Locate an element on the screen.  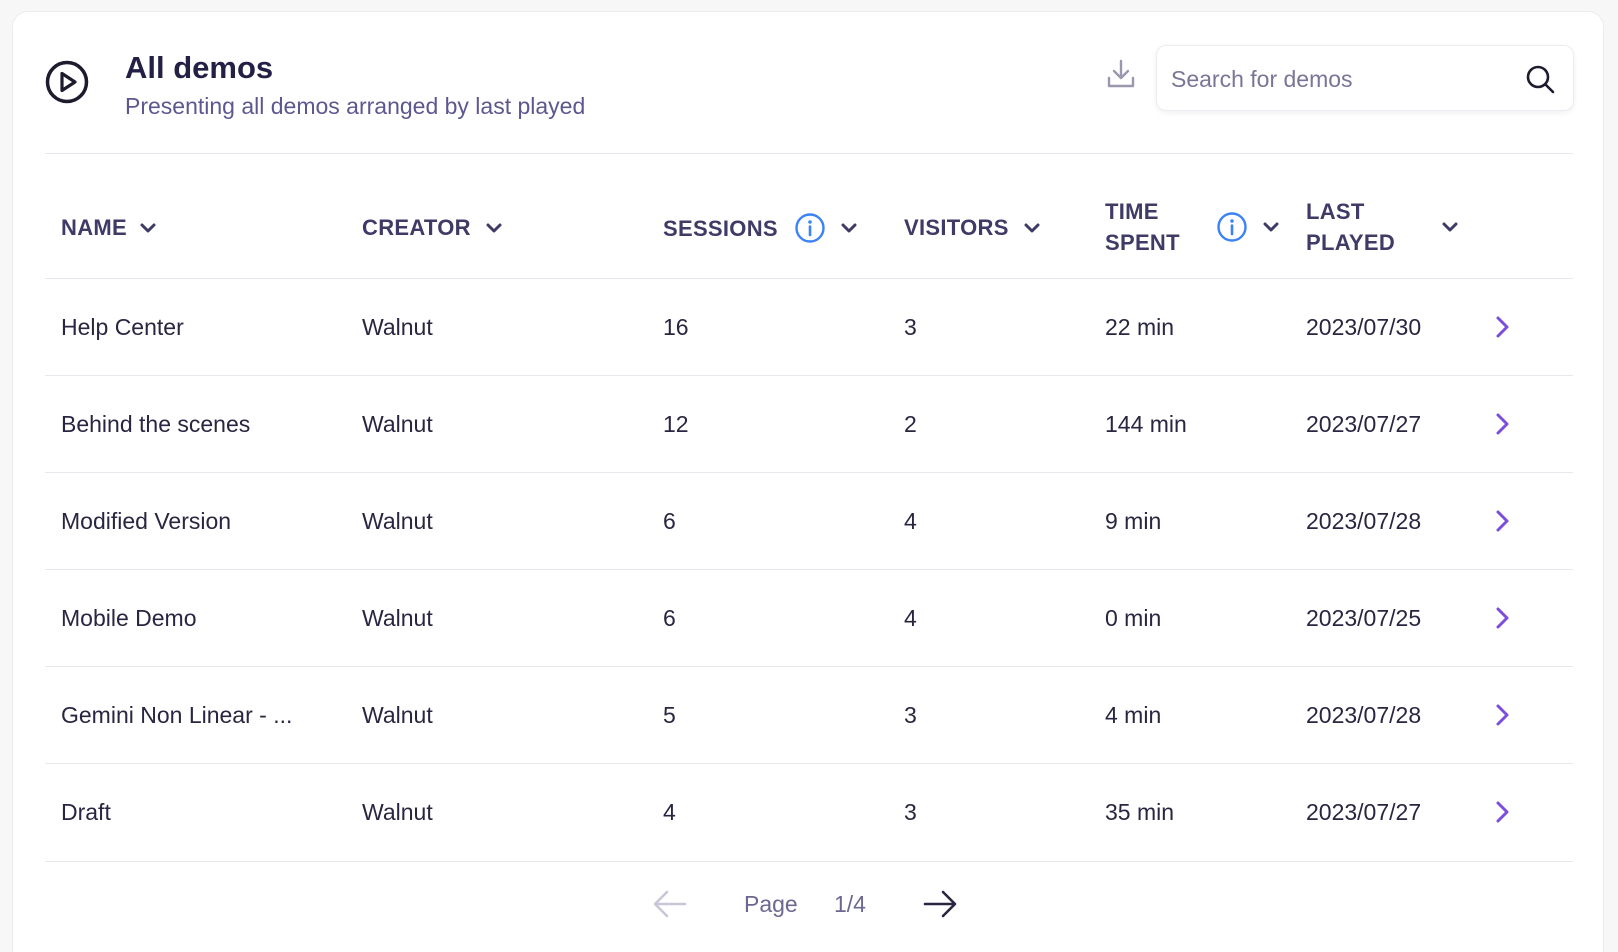
pagination-current: 1/4 is located at coordinates (850, 904).